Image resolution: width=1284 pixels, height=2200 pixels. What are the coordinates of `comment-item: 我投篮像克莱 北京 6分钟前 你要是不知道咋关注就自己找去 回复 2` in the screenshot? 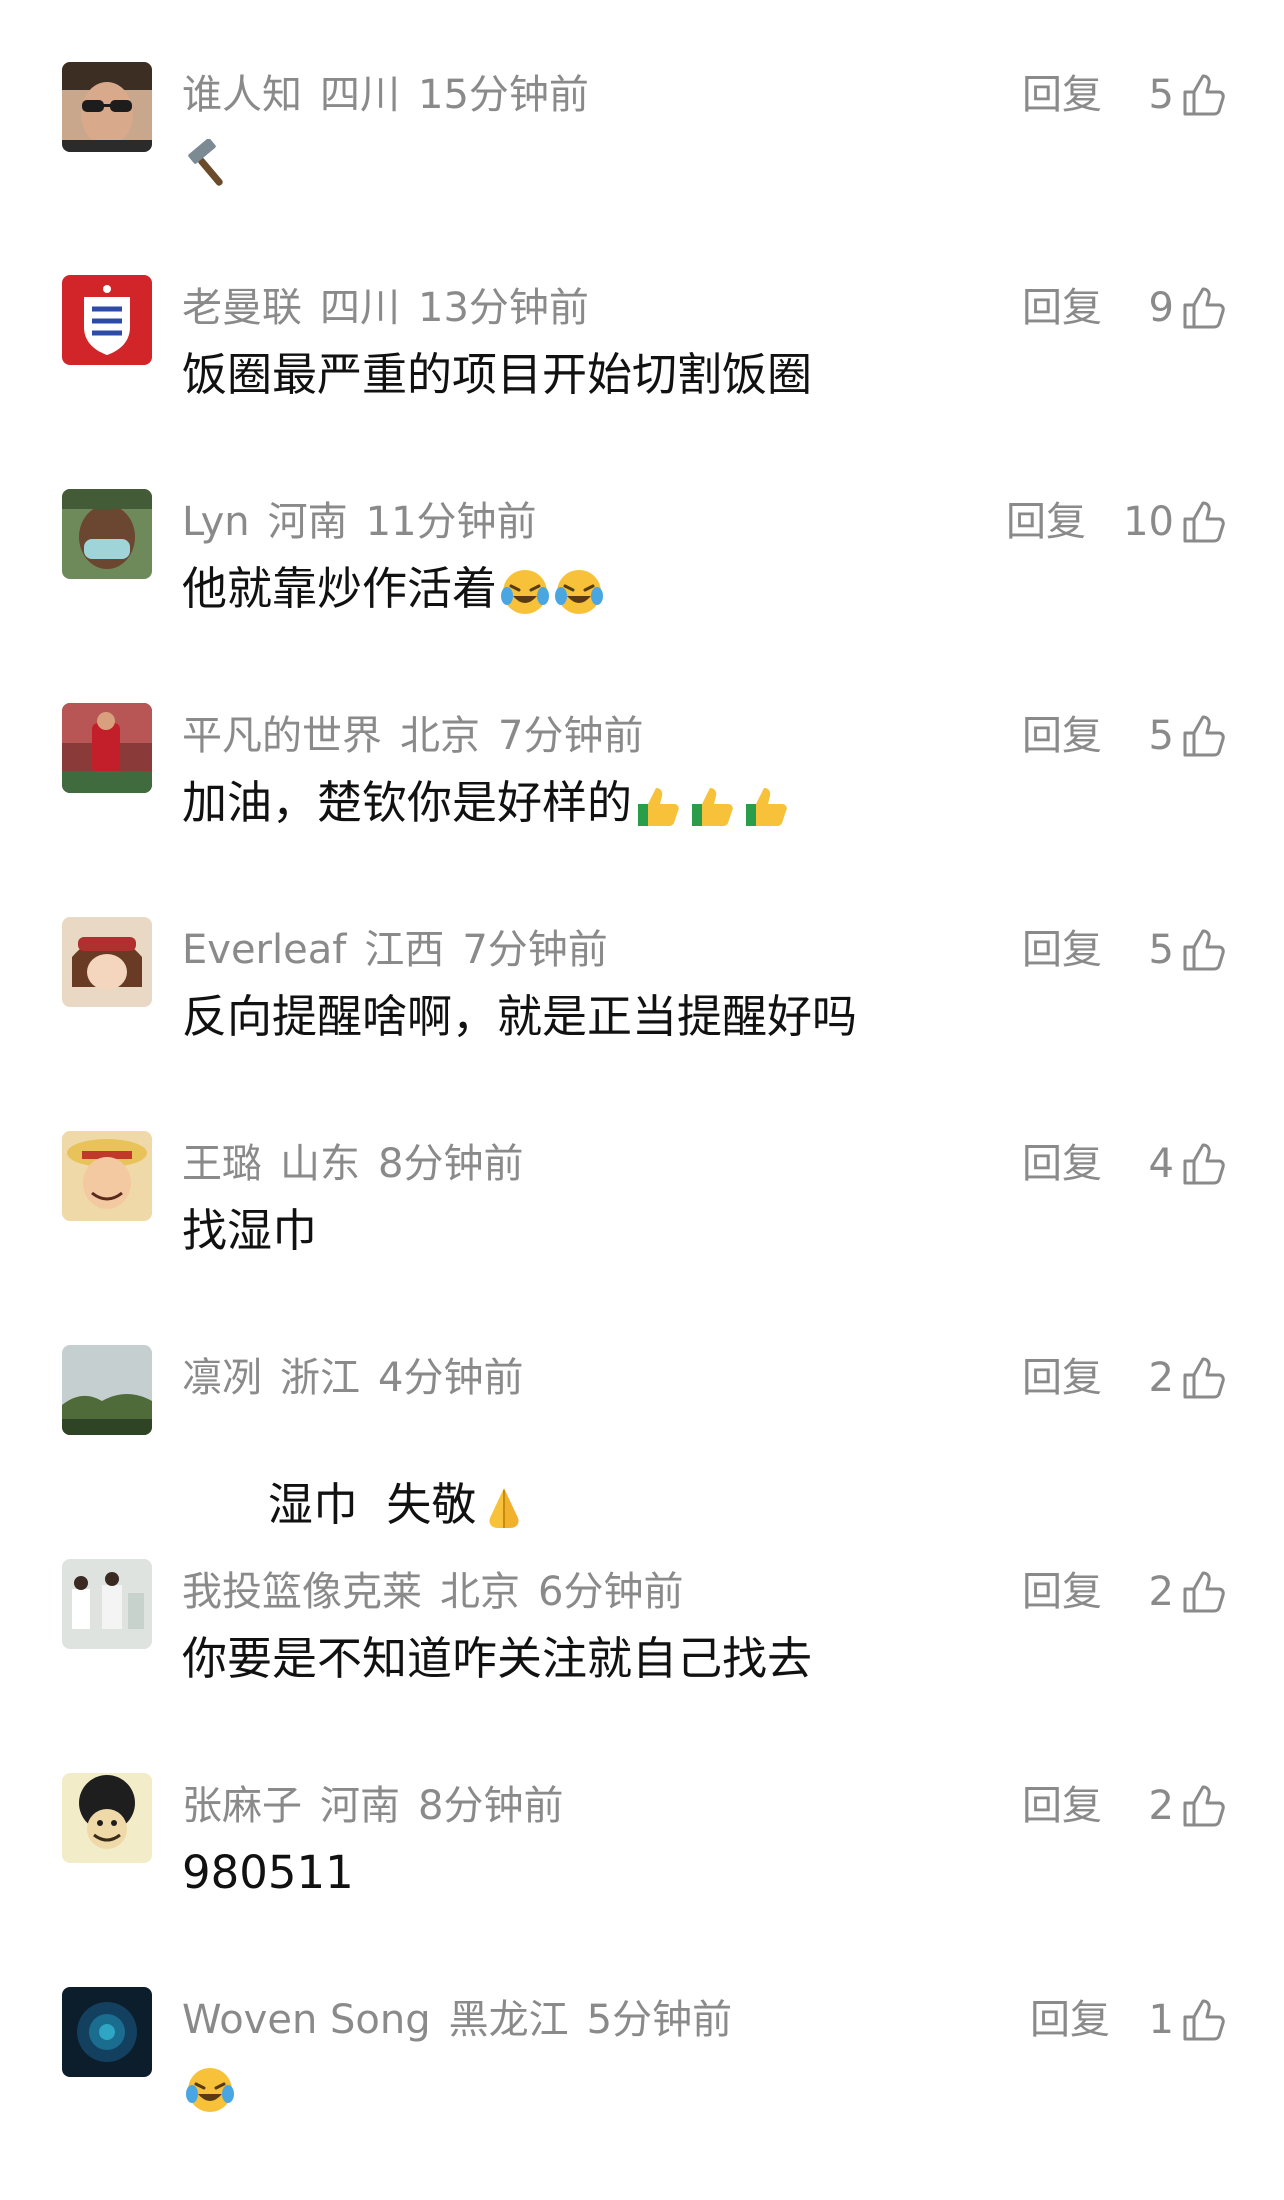 It's located at (642, 1665).